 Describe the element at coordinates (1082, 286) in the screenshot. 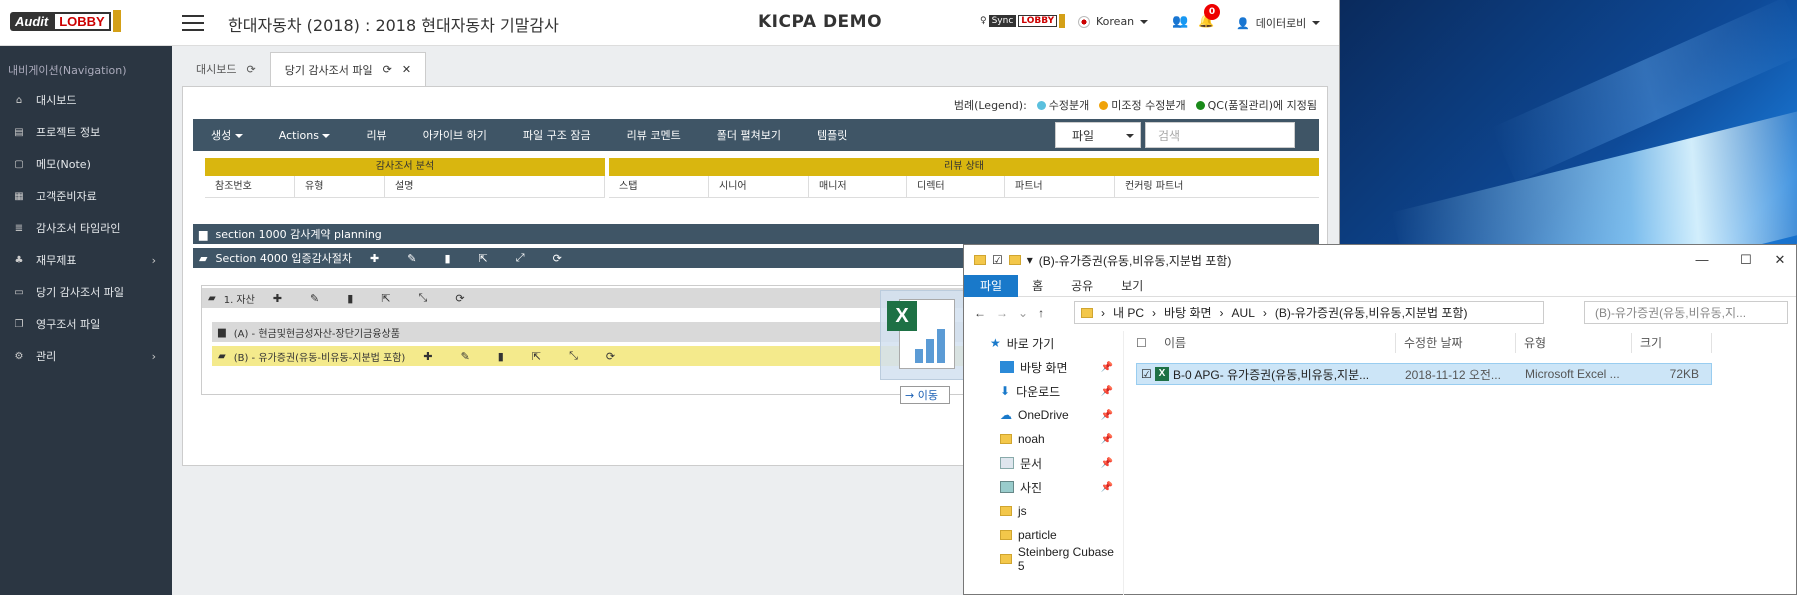

I see `ribbon-tab-share: 공유` at that location.